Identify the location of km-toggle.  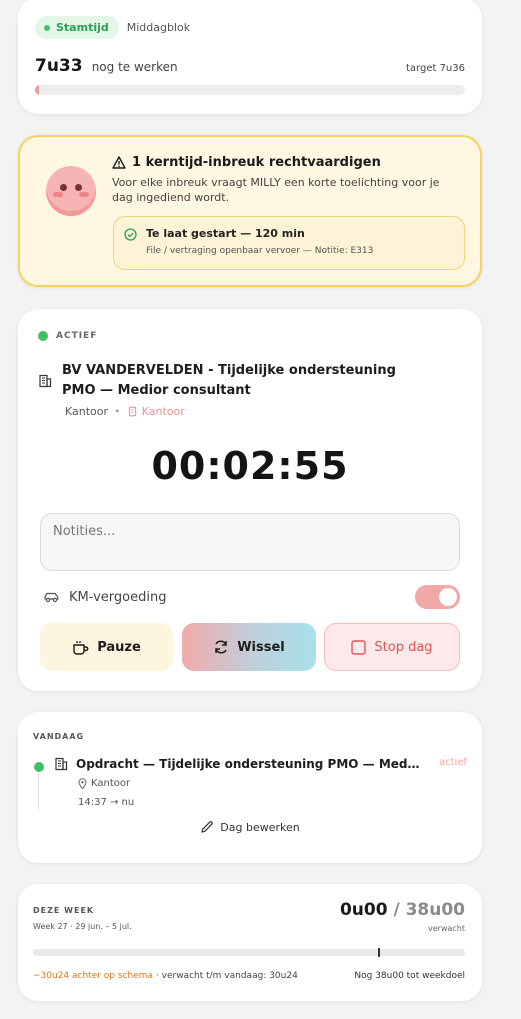
(437, 597).